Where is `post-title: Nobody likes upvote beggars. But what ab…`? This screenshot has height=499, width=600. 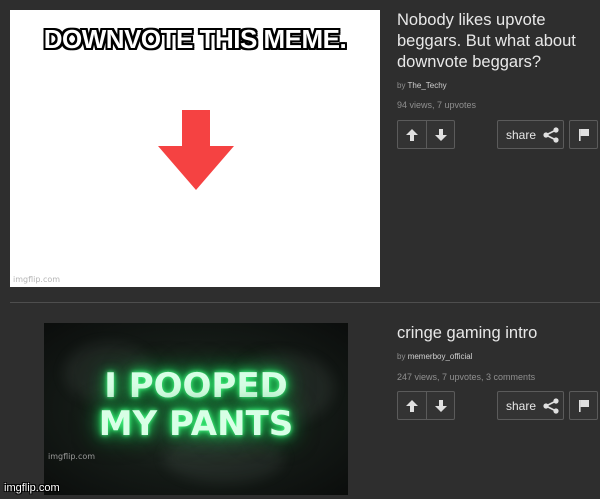 post-title: Nobody likes upvote beggars. But what ab… is located at coordinates (494, 41).